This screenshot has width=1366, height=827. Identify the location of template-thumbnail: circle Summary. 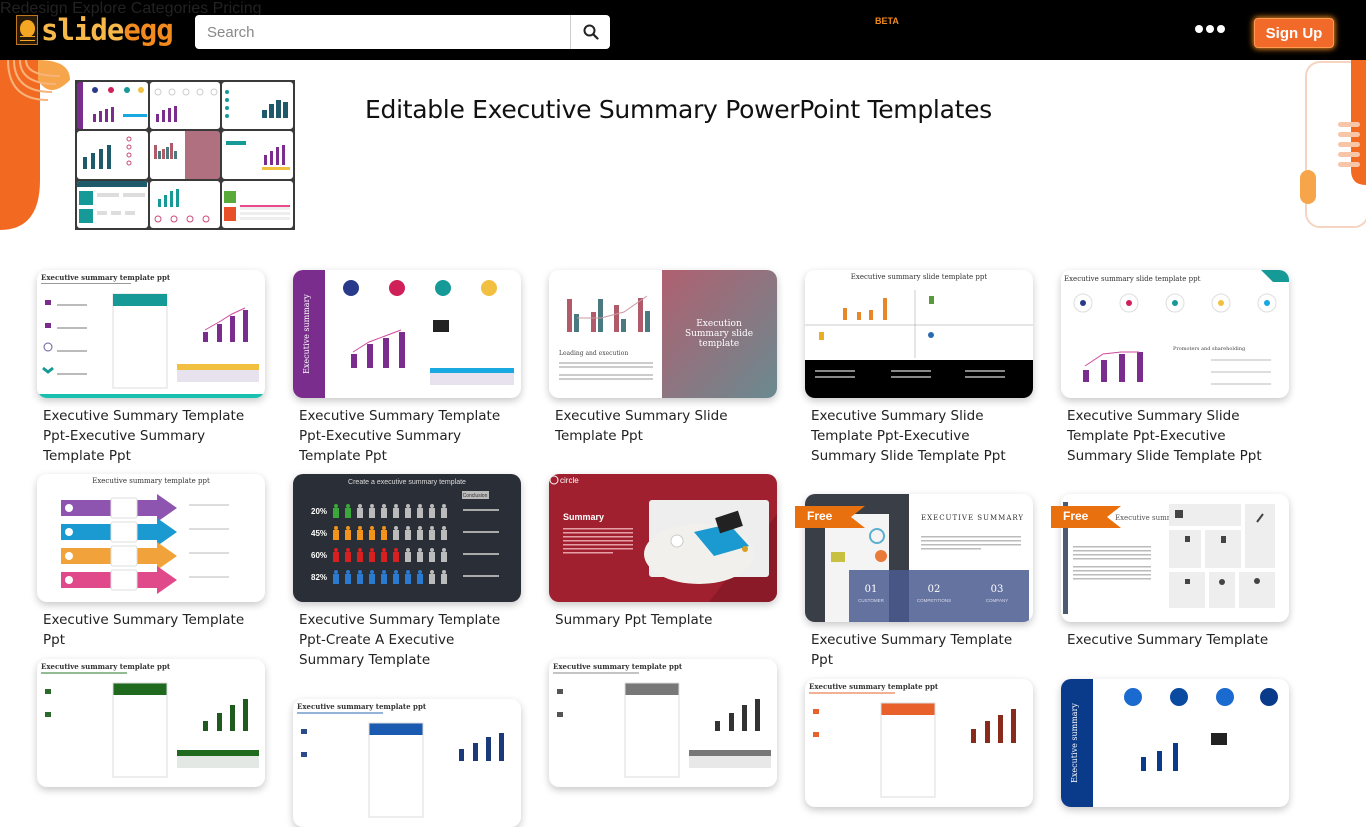
(663, 538).